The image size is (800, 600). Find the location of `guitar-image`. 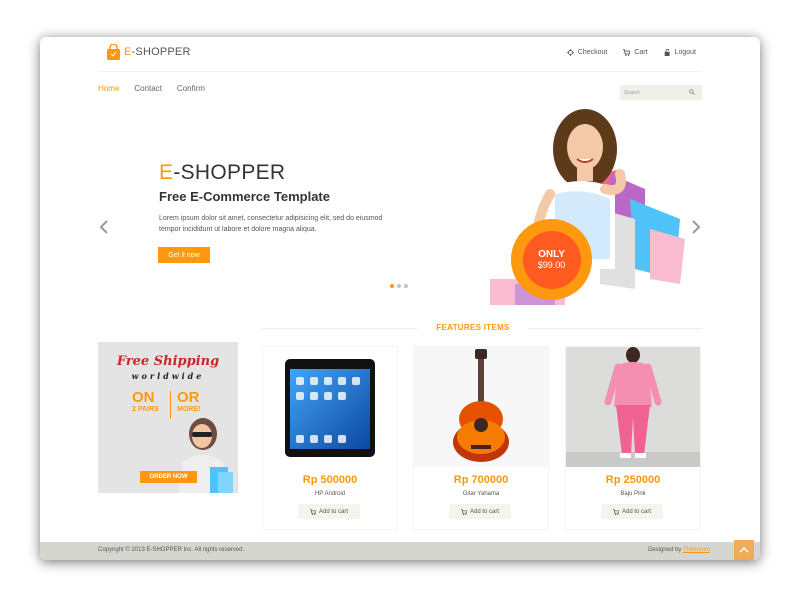

guitar-image is located at coordinates (481, 405).